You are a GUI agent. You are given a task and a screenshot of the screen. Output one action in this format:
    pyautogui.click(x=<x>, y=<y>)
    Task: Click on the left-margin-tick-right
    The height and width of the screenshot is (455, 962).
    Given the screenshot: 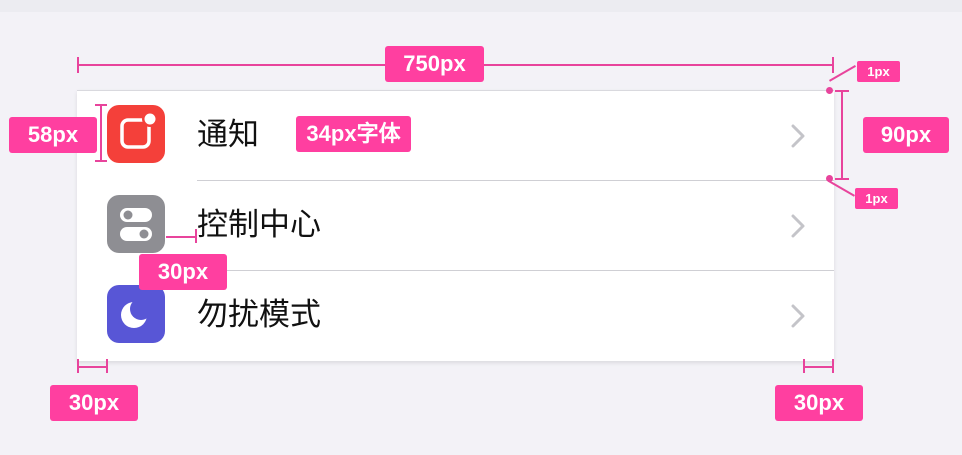 What is the action you would take?
    pyautogui.click(x=107, y=366)
    